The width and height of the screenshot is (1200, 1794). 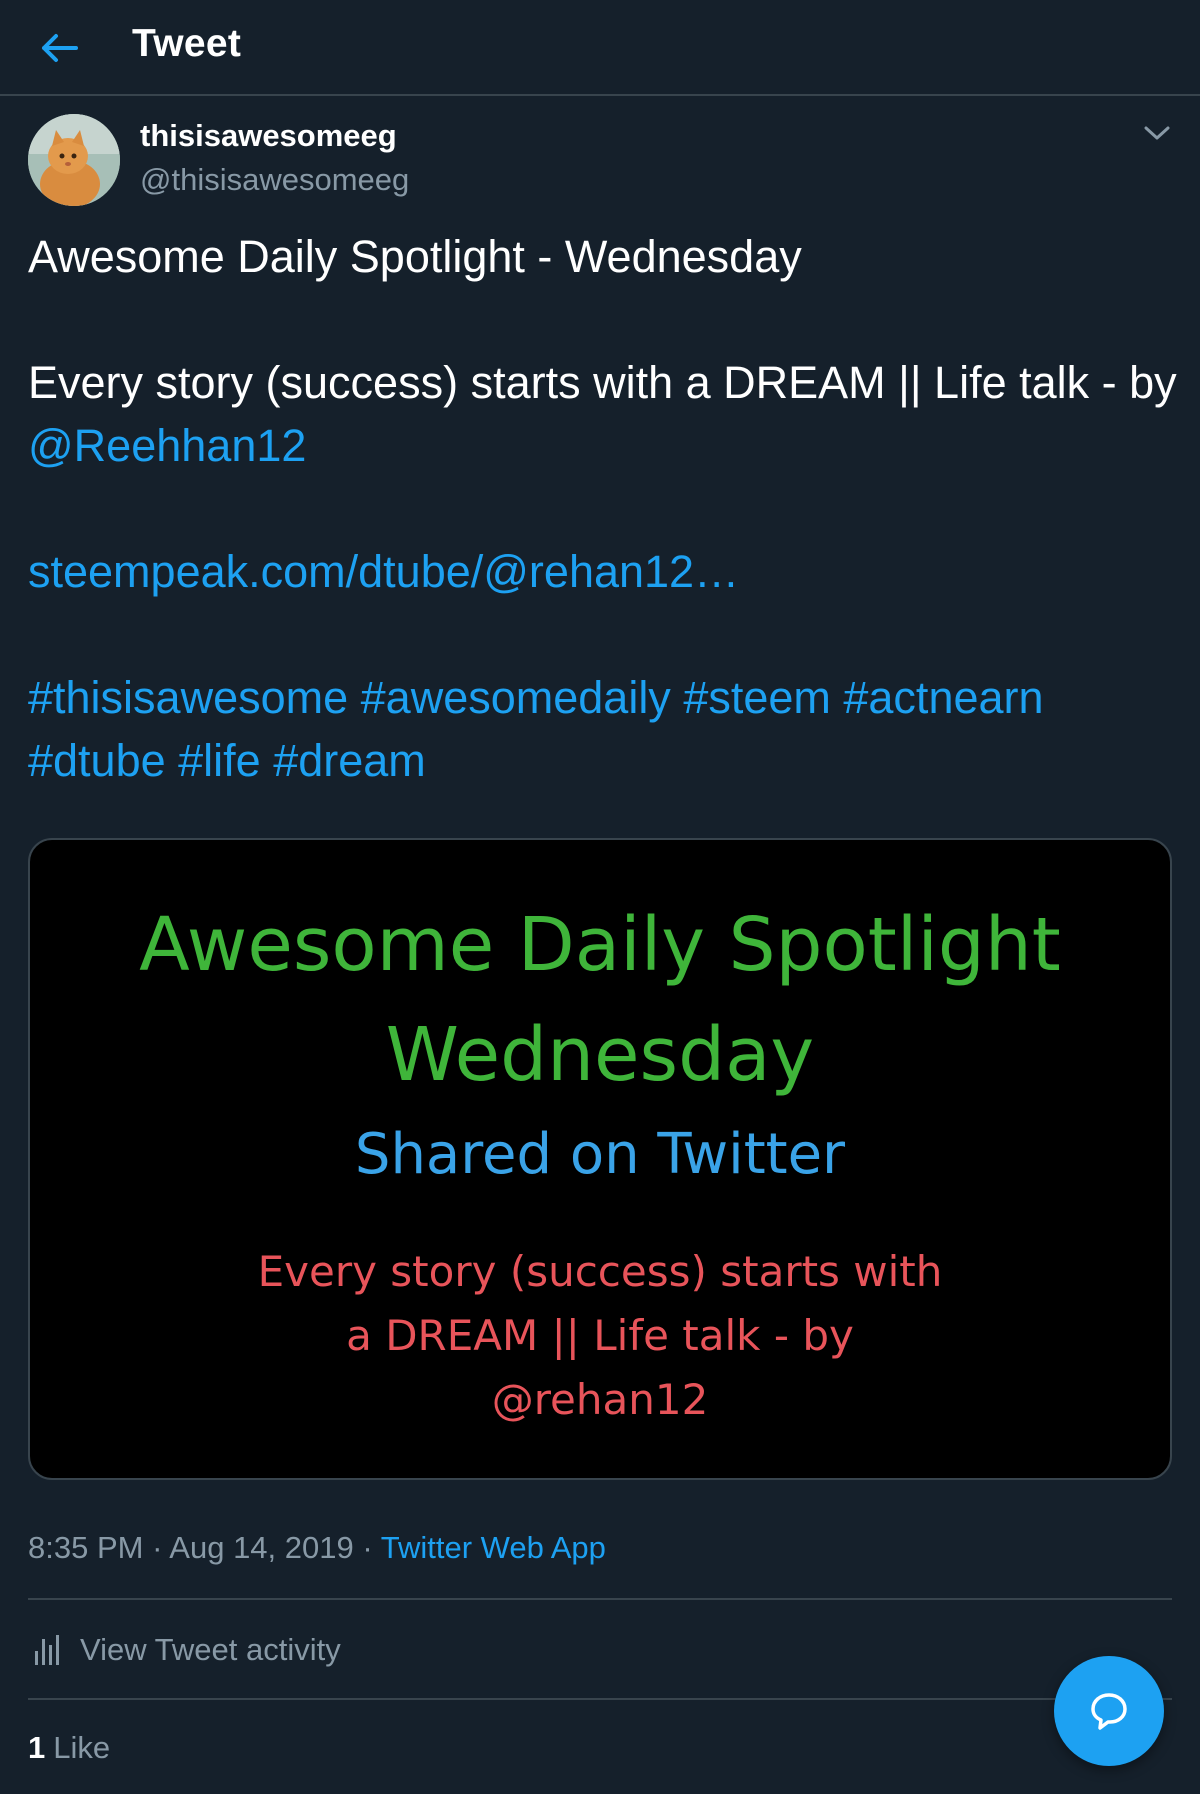 I want to click on likes-label: Like, so click(x=82, y=1747).